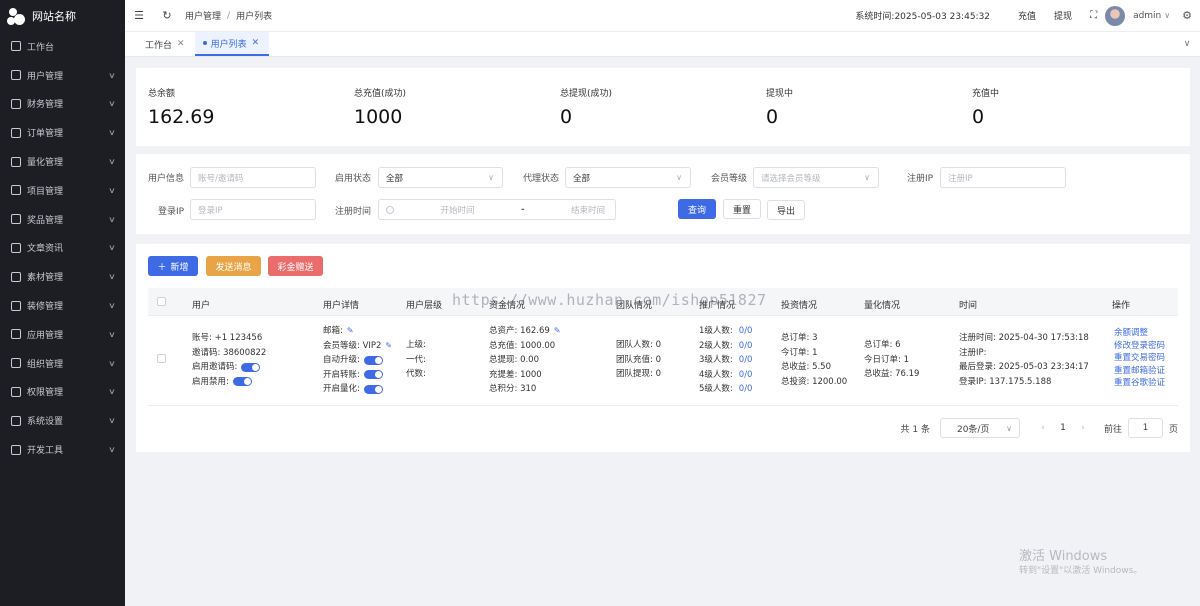 The height and width of the screenshot is (606, 1200). Describe the element at coordinates (1083, 428) in the screenshot. I see `next-page-icon: ›` at that location.